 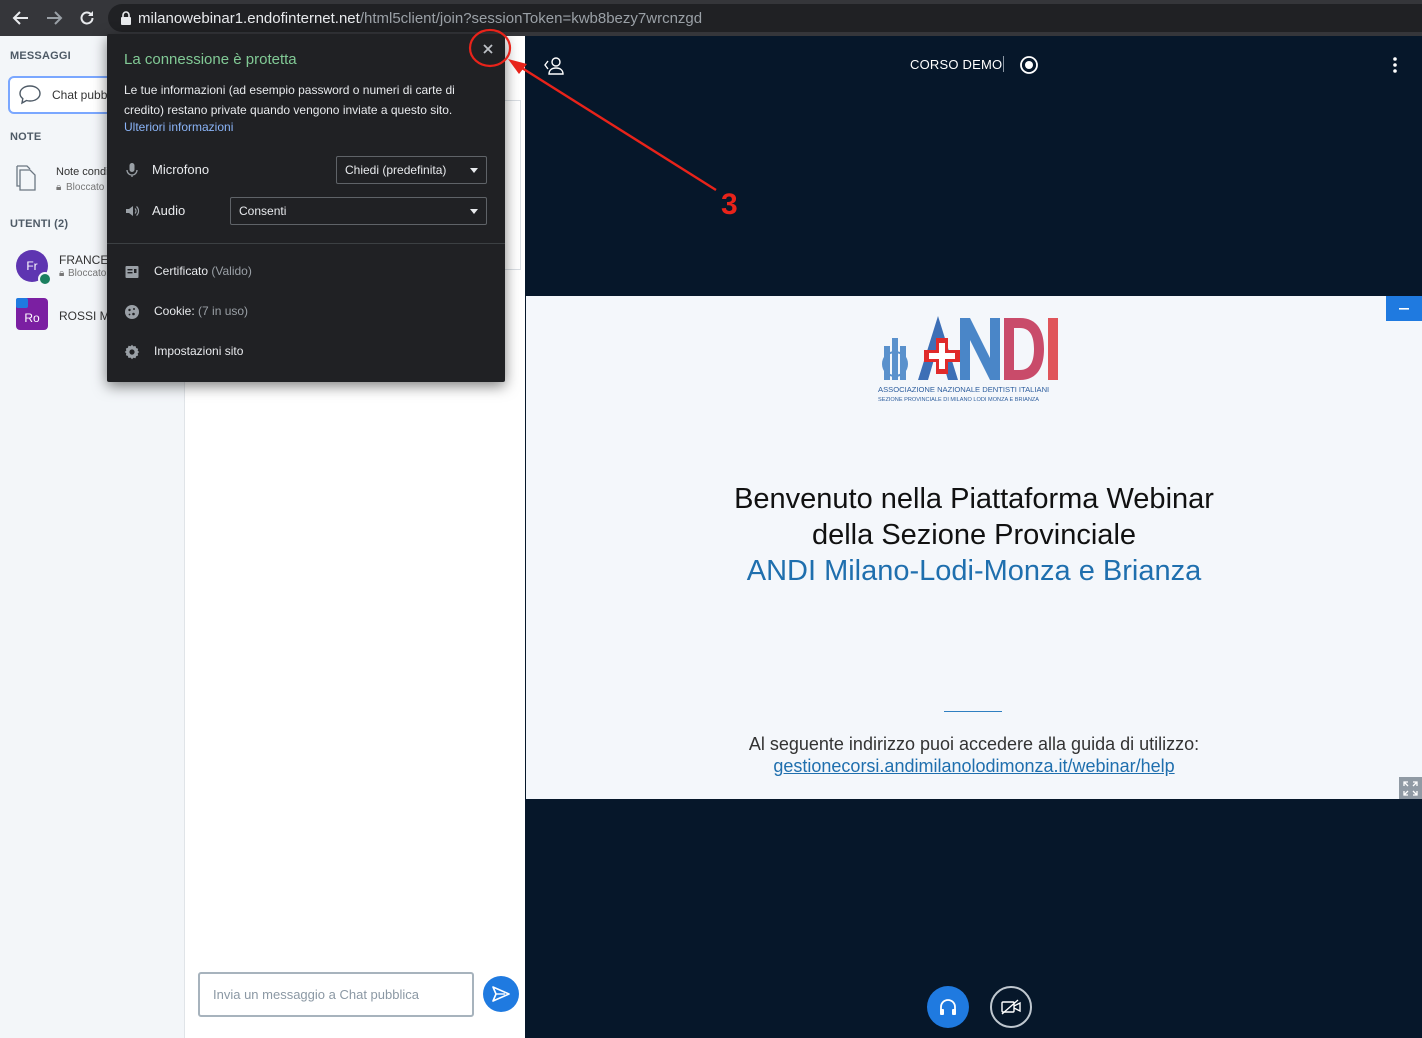 What do you see at coordinates (132, 272) in the screenshot?
I see `certificate-icon` at bounding box center [132, 272].